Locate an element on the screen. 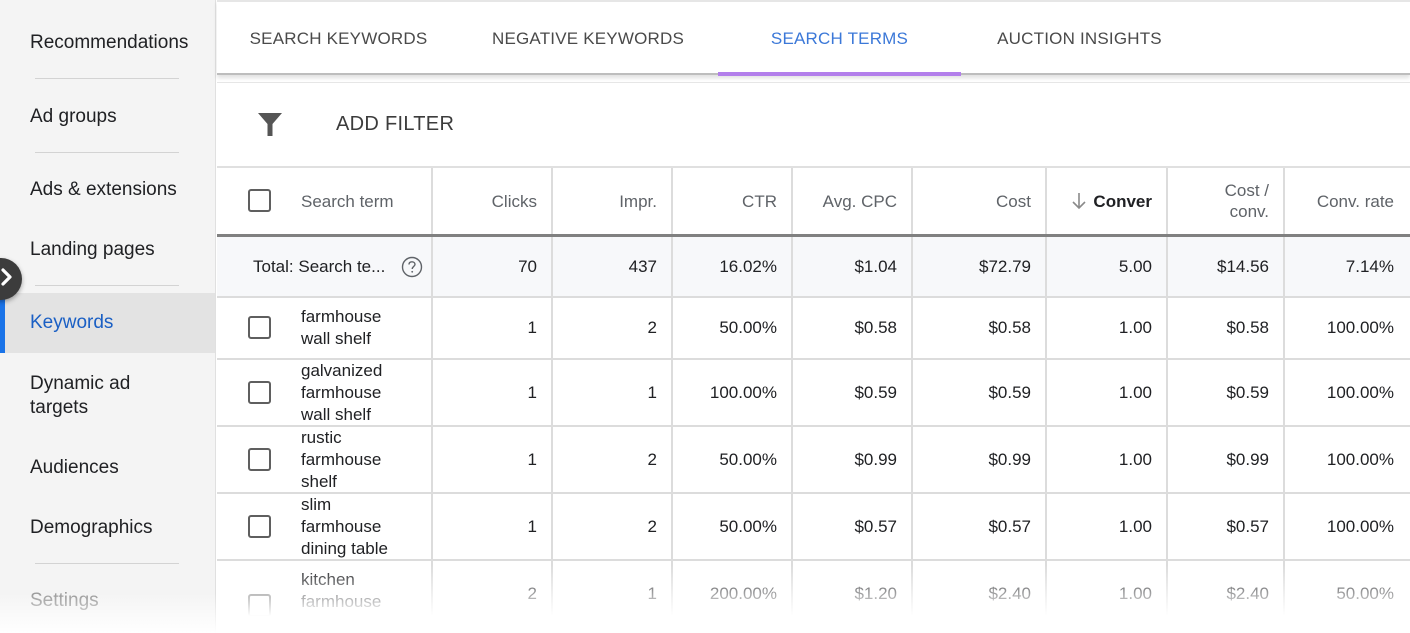  column-header-label: conv. is located at coordinates (1249, 211).